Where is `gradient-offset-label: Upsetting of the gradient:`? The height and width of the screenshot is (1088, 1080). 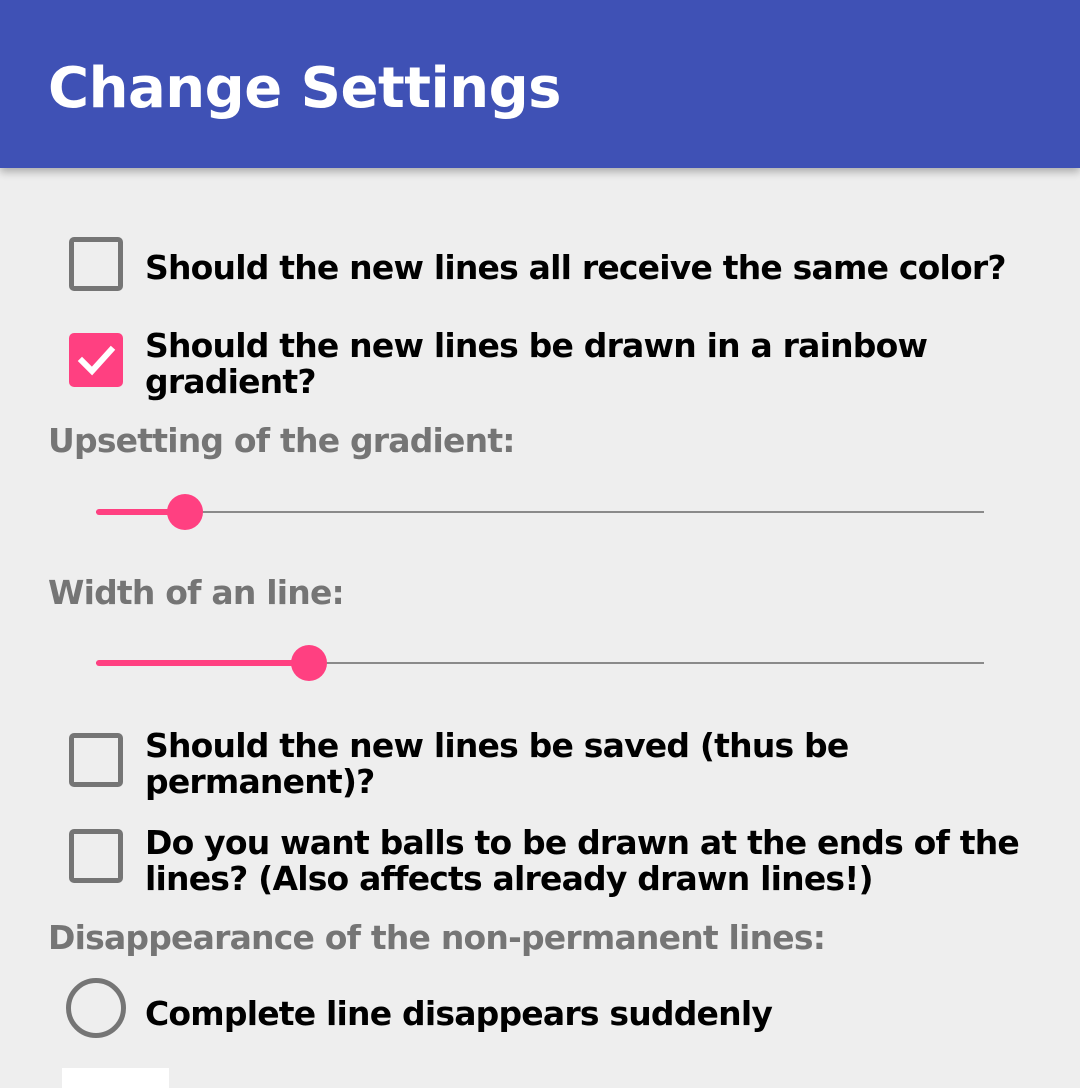
gradient-offset-label: Upsetting of the gradient: is located at coordinates (282, 440).